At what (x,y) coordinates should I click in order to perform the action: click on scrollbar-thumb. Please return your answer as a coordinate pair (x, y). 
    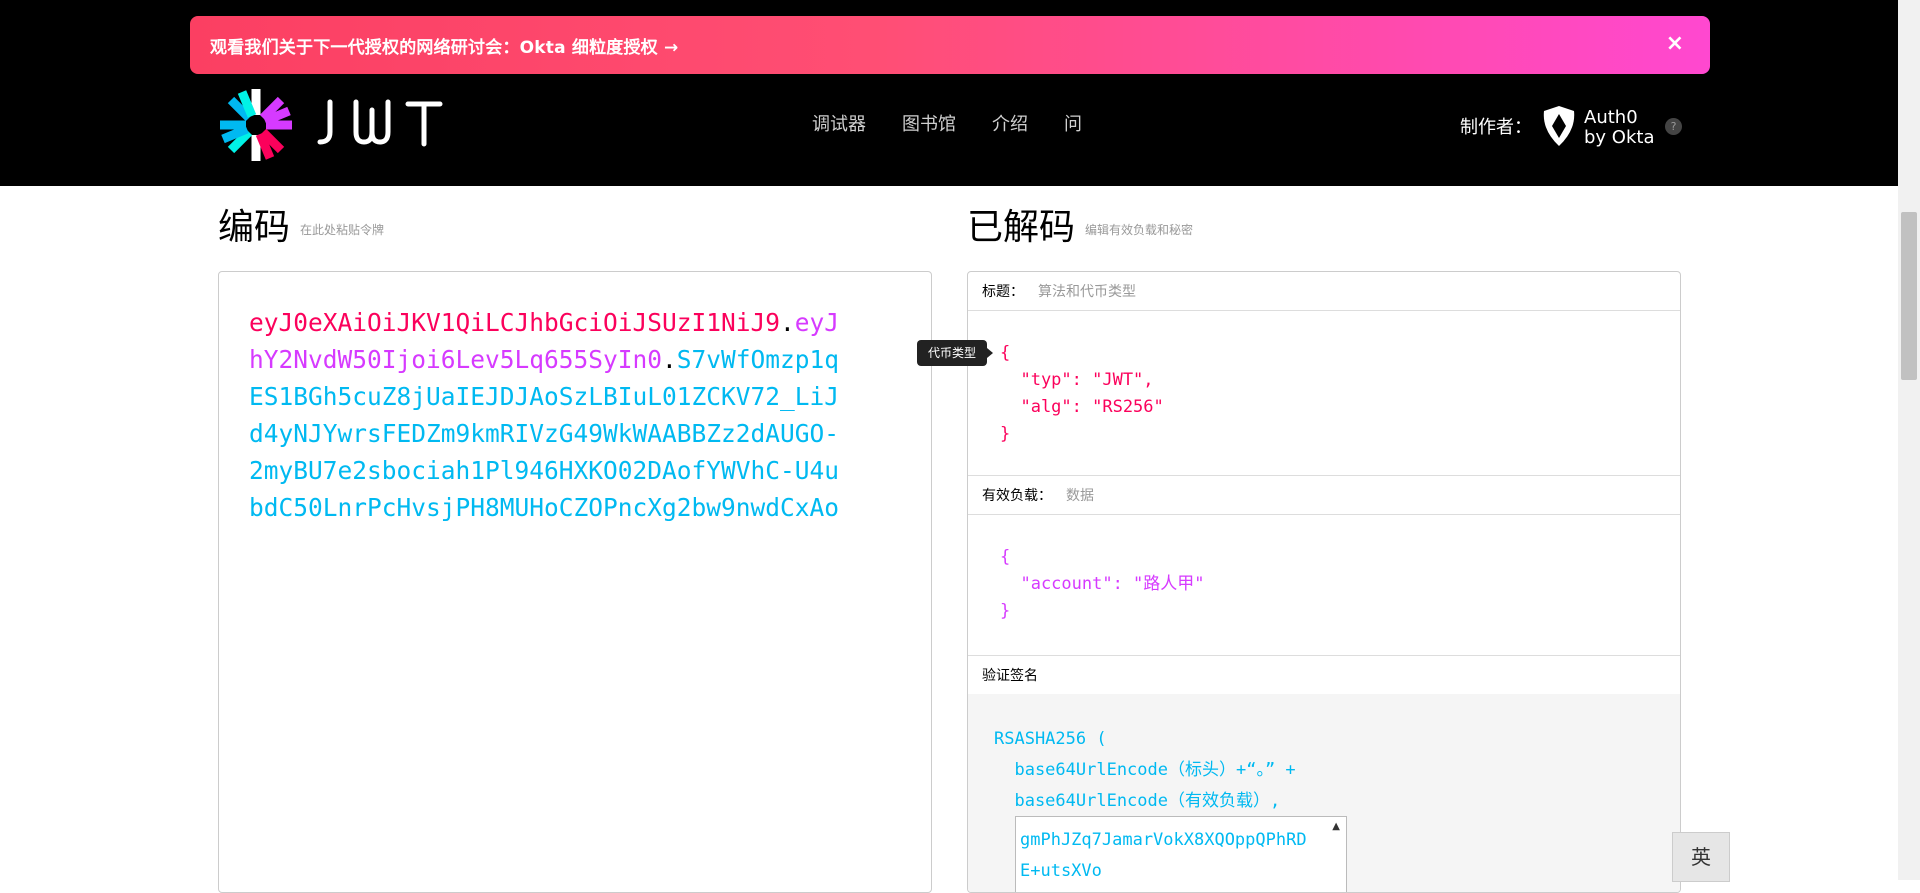
    Looking at the image, I should click on (1909, 296).